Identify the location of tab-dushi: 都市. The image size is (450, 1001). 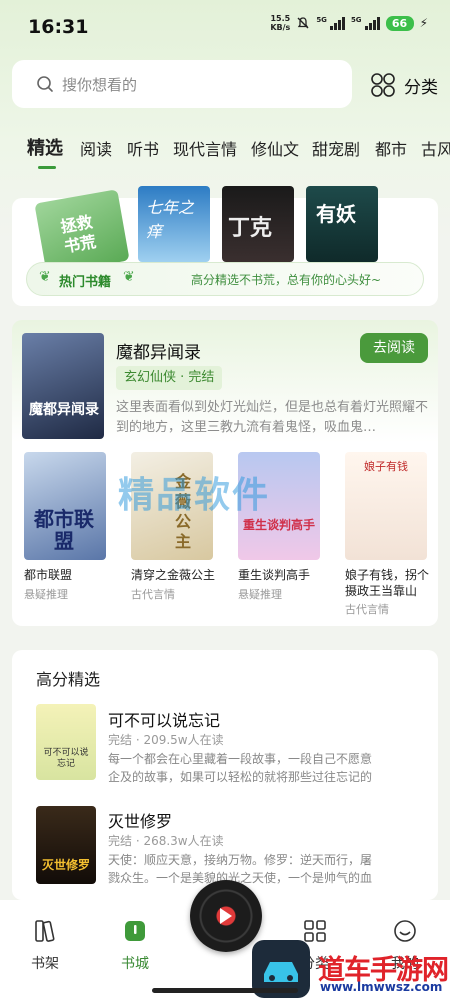
(391, 148).